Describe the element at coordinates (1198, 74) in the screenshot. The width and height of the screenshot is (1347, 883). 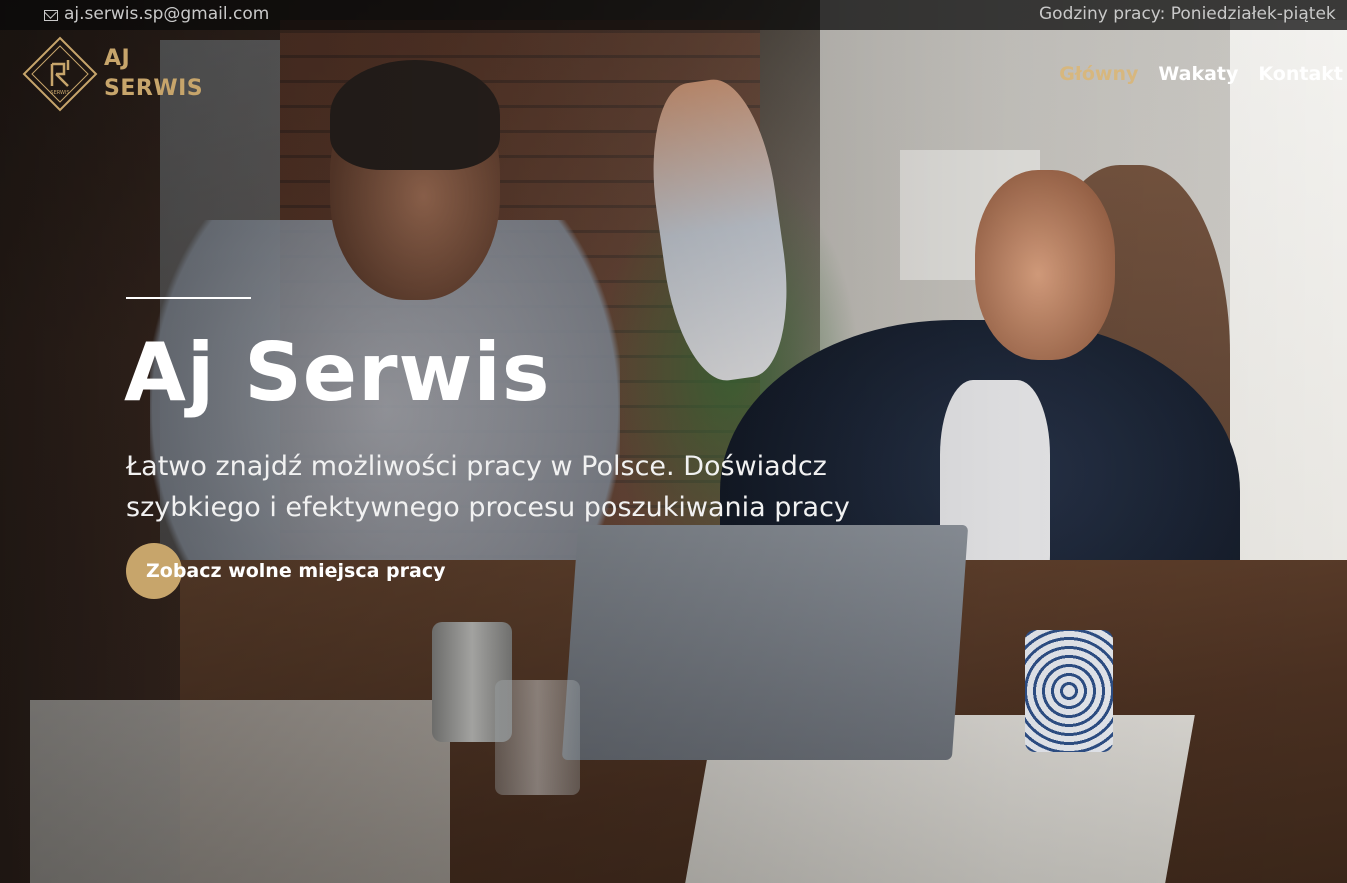
I see `nav-item-wakaty: Wakaty` at that location.